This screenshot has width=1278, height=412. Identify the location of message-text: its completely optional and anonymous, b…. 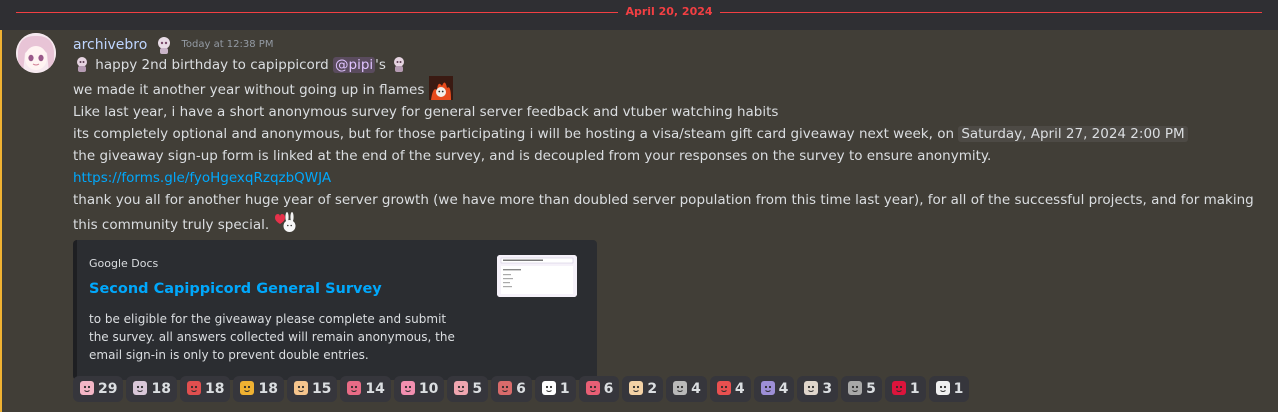
(516, 134).